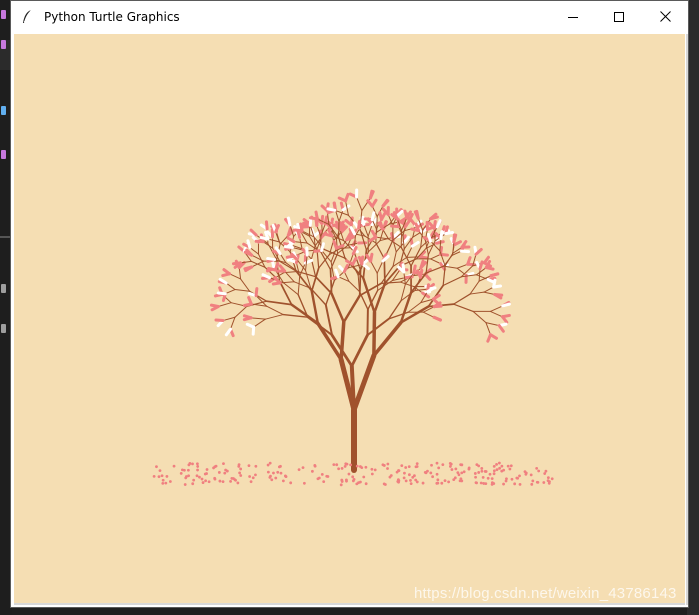 This screenshot has height=615, width=699. What do you see at coordinates (665, 16) in the screenshot?
I see `close-button` at bounding box center [665, 16].